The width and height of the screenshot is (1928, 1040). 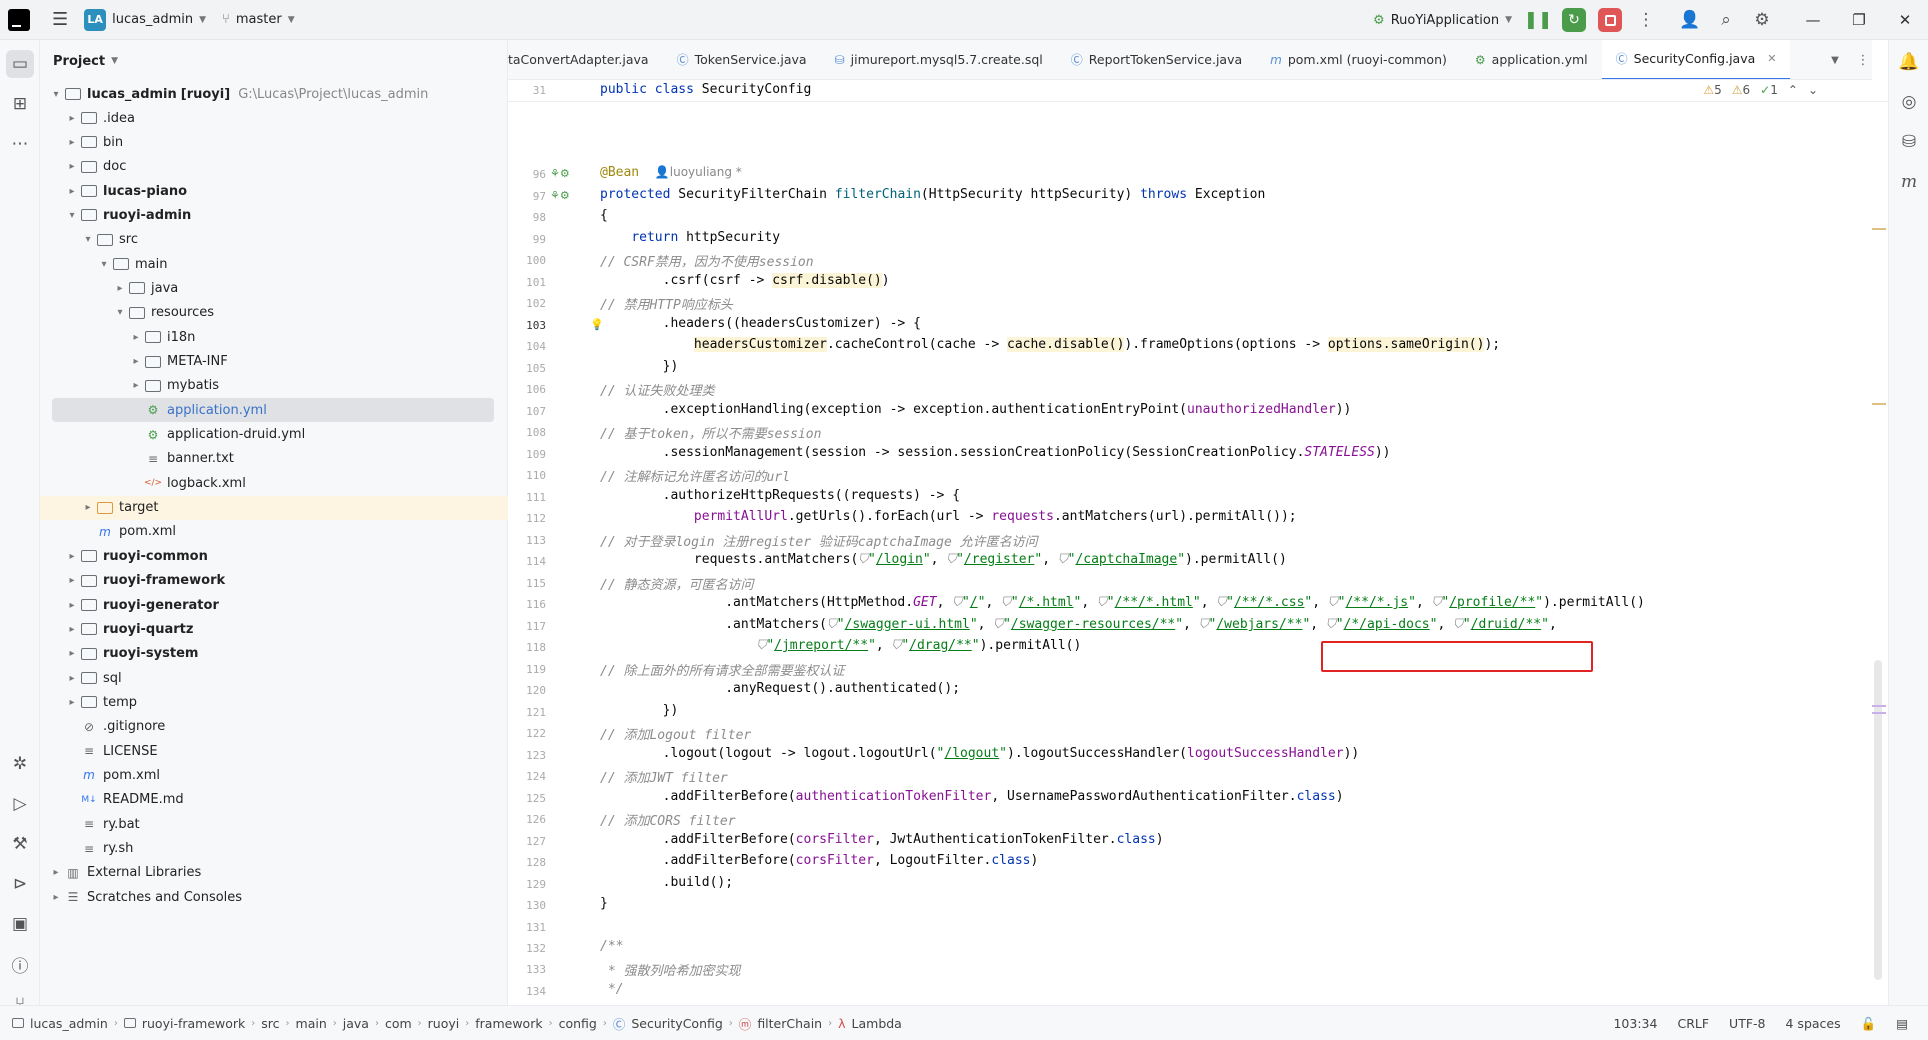 What do you see at coordinates (1538, 20) in the screenshot?
I see `pause-button: ❚❚` at bounding box center [1538, 20].